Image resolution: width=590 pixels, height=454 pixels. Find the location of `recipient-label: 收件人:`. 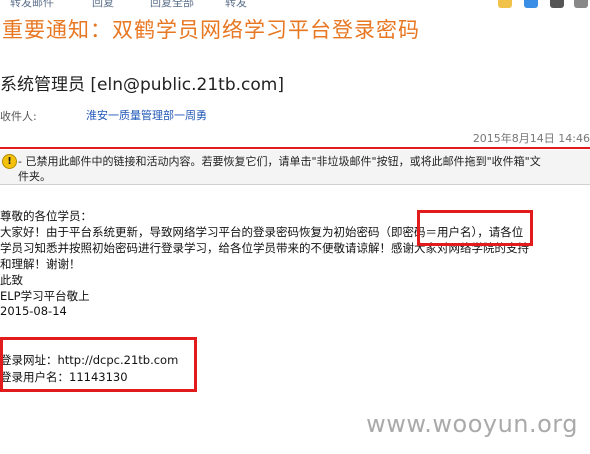

recipient-label: 收件人: is located at coordinates (18, 116).